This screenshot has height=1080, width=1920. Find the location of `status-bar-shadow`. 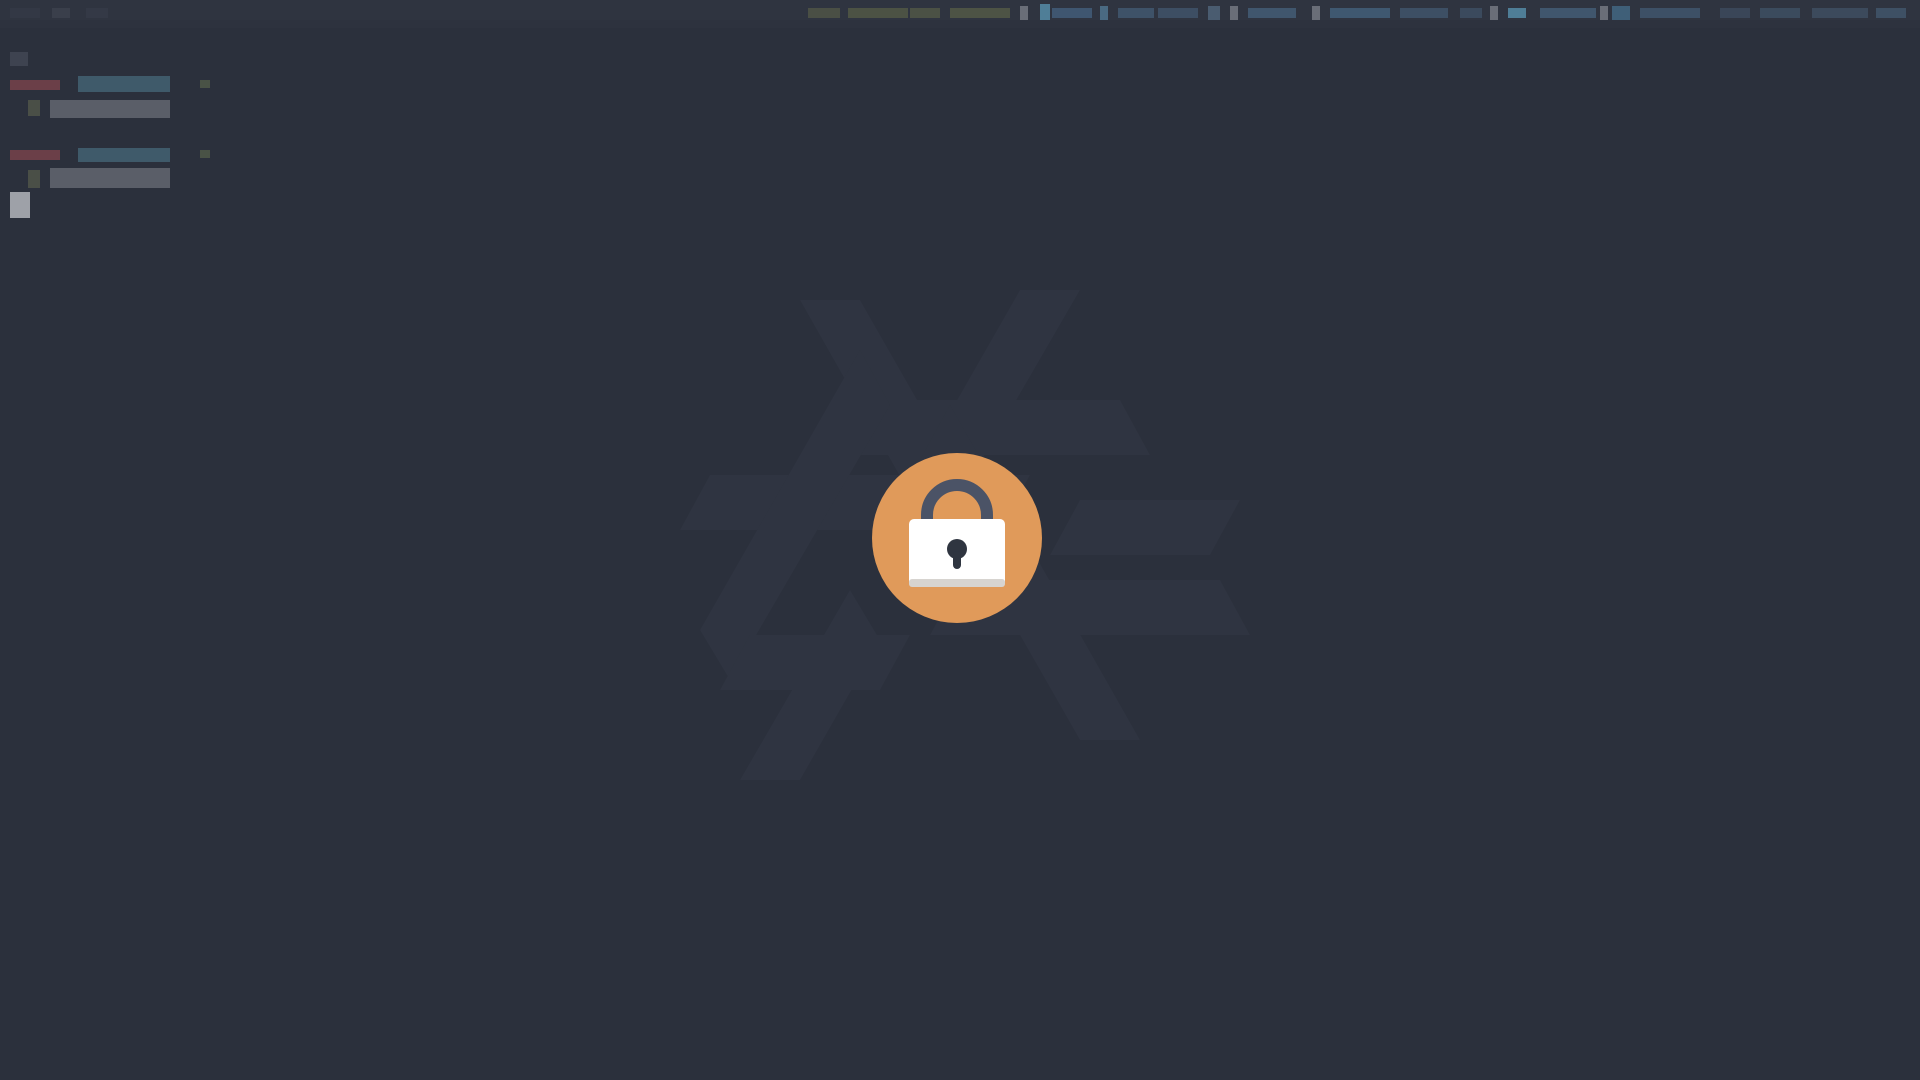

status-bar-shadow is located at coordinates (960, 24).